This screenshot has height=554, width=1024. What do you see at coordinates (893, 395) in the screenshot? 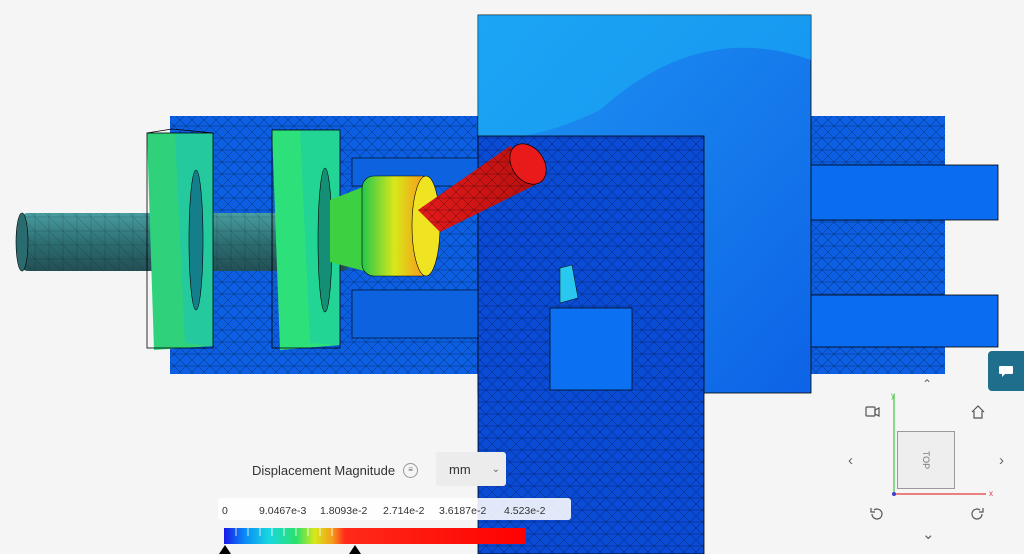
I see `axis-y-label: y` at bounding box center [893, 395].